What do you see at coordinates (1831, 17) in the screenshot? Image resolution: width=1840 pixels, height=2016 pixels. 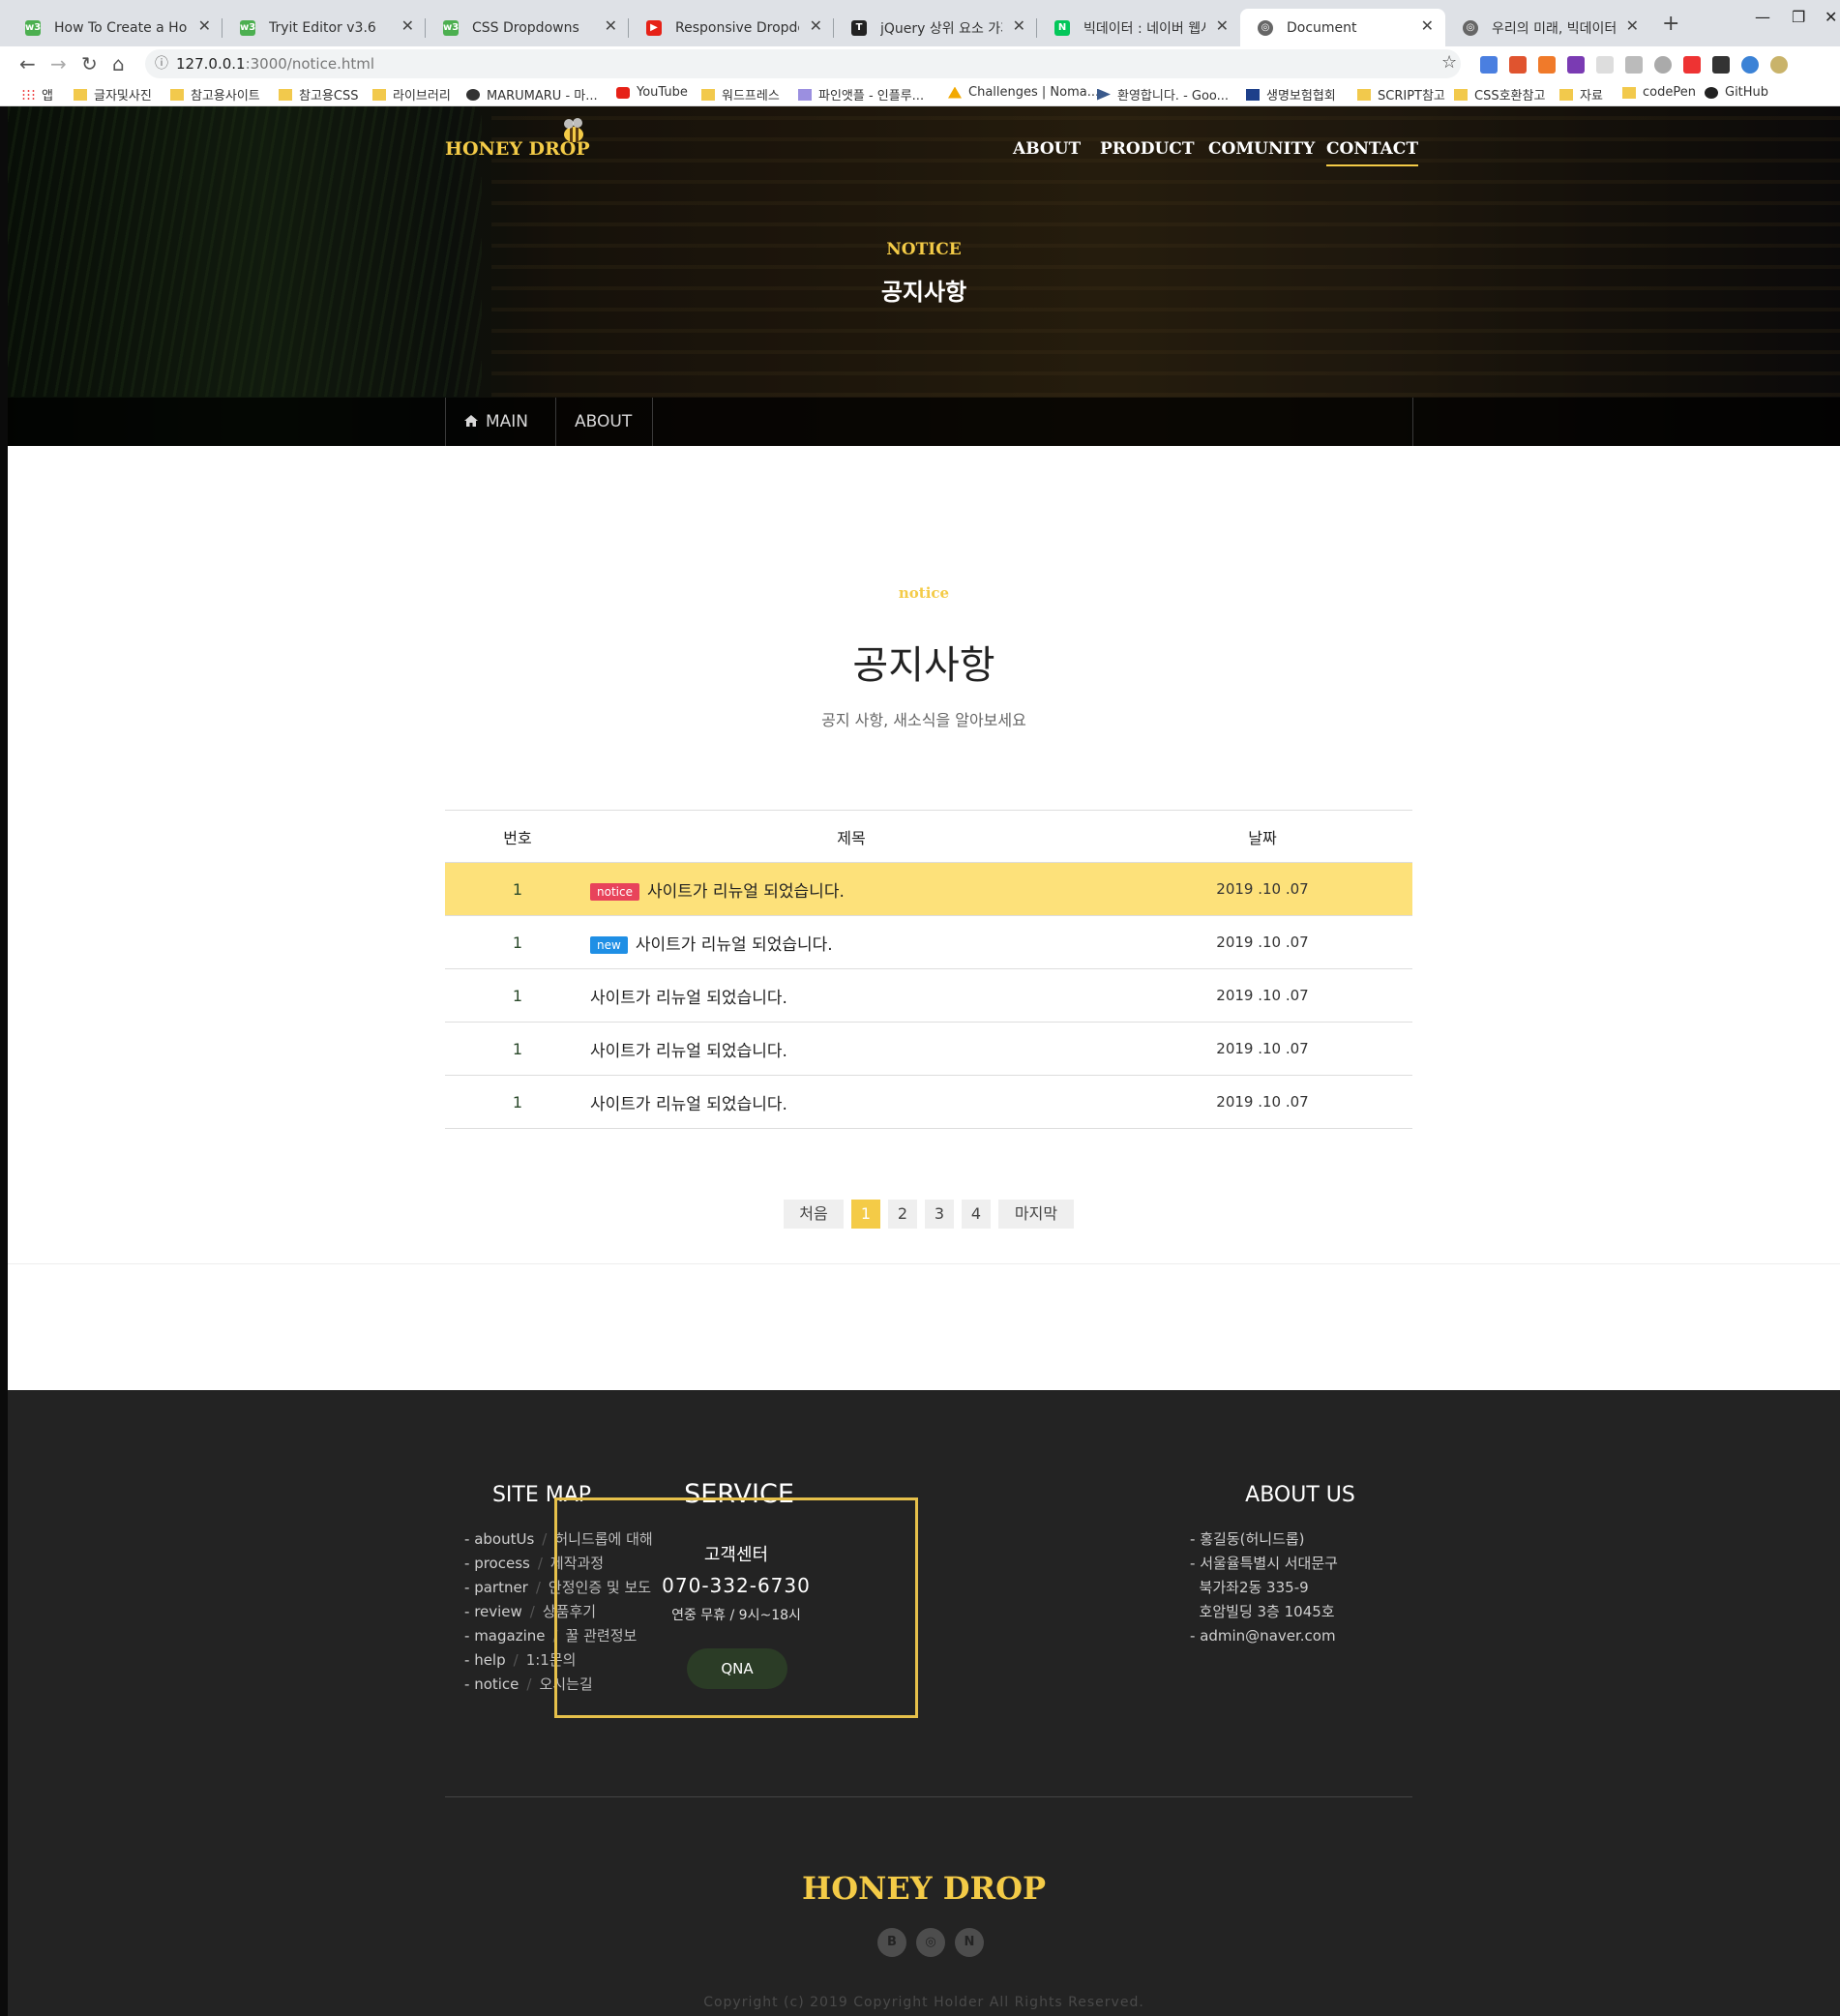 I see `window-close-icon: ✕` at bounding box center [1831, 17].